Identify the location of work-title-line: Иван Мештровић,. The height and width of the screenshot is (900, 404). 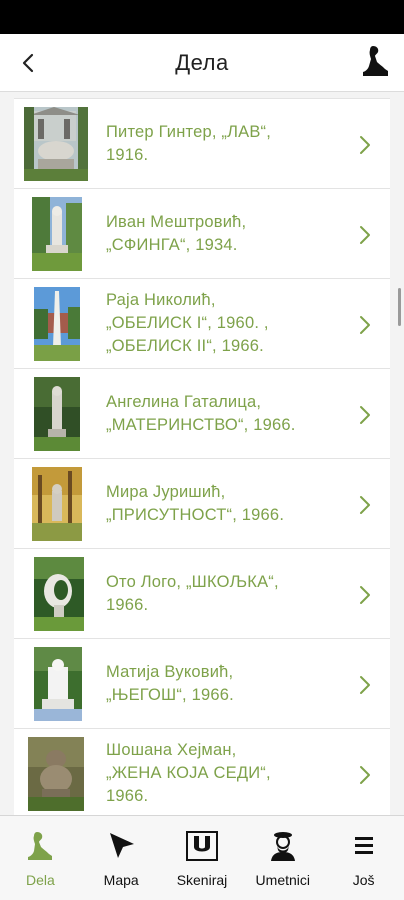
(176, 221).